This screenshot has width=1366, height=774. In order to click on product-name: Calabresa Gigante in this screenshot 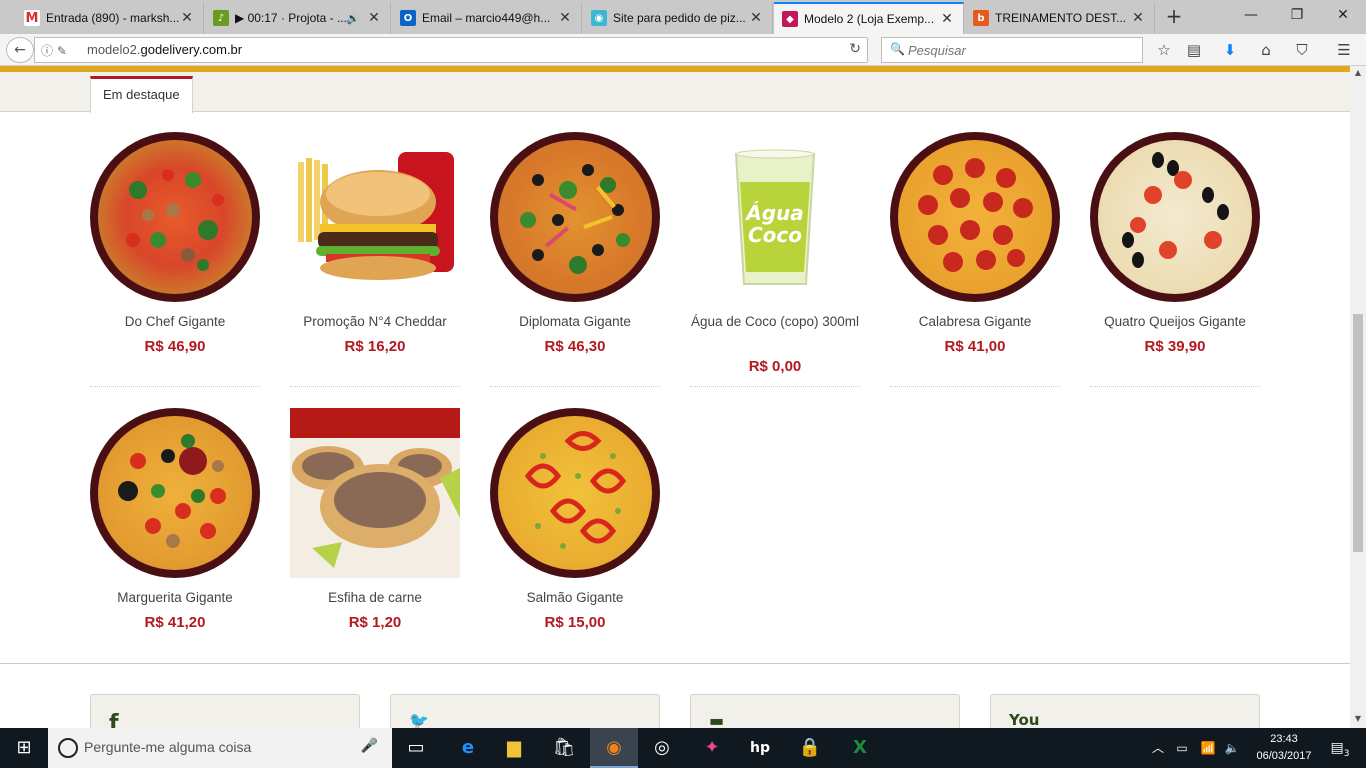, I will do `click(975, 322)`.